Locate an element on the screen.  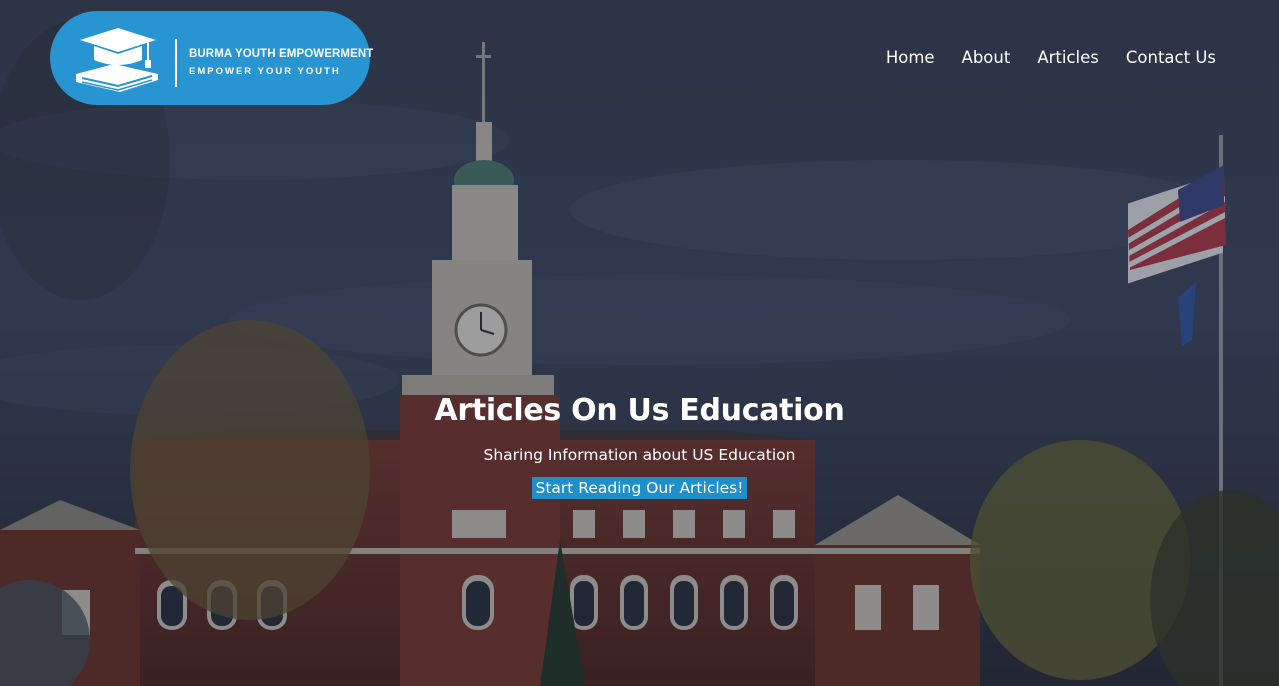
main-nav: Home About Articles Contact Us is located at coordinates (1037, 57).